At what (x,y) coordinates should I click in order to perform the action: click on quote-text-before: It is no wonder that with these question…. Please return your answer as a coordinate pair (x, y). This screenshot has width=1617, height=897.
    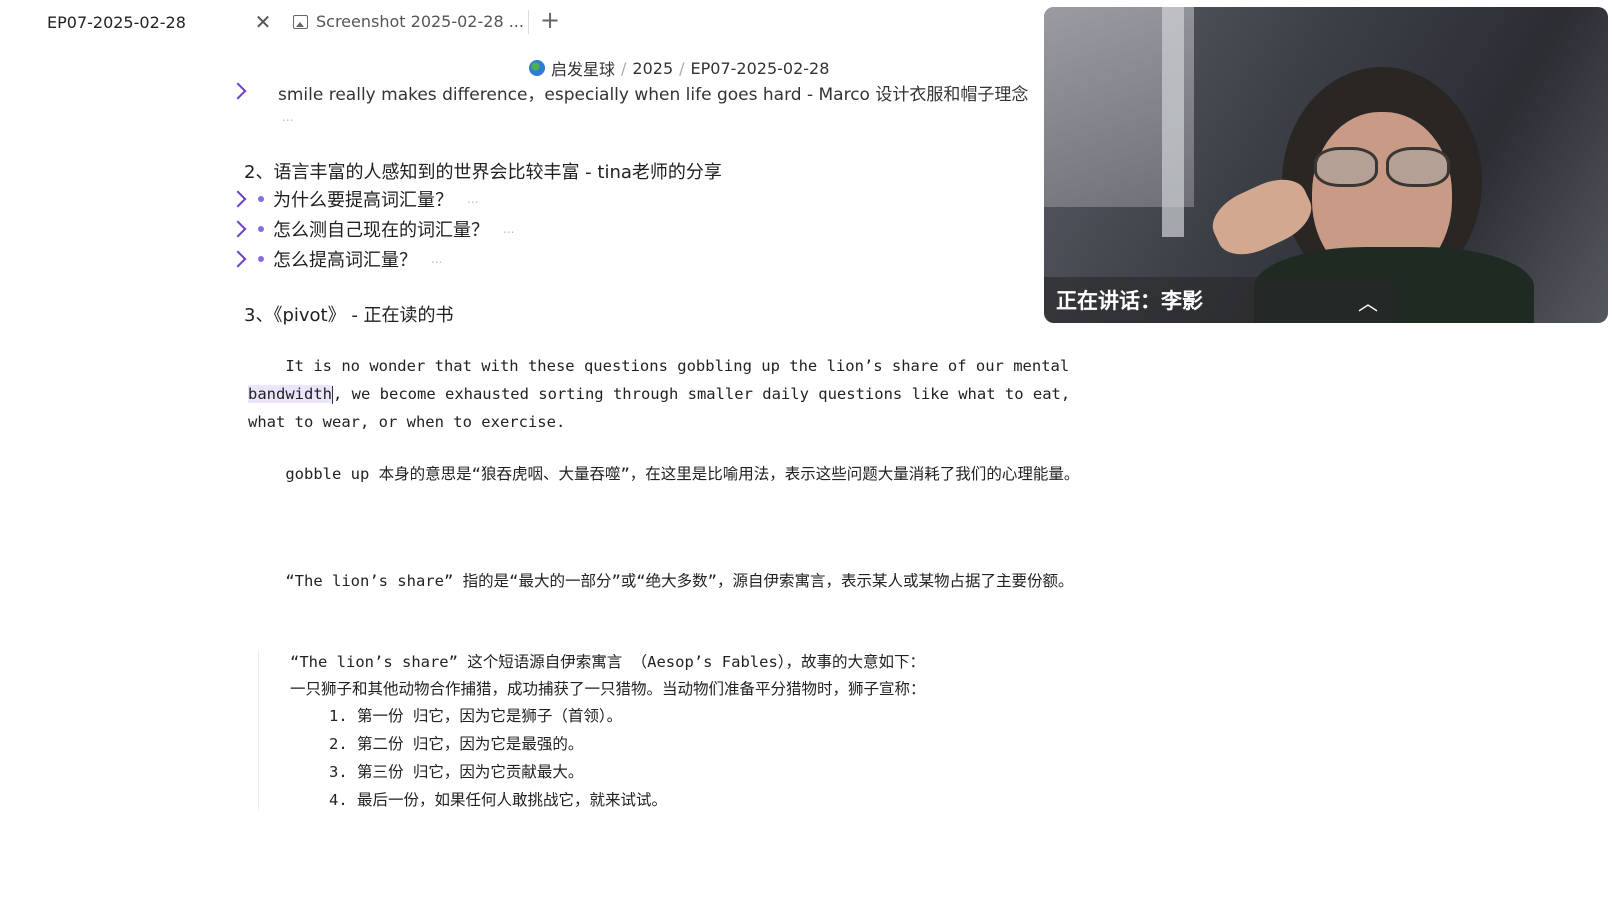
    Looking at the image, I should click on (663, 366).